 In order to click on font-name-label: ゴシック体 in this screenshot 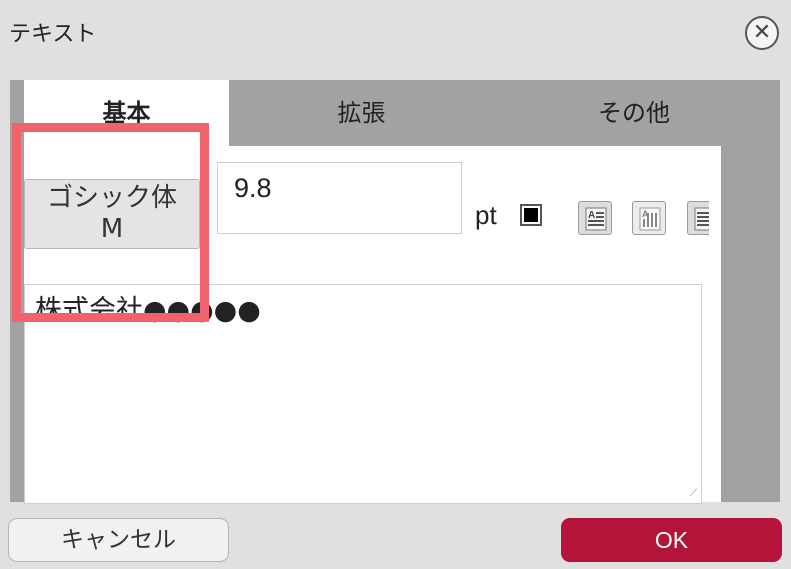, I will do `click(111, 198)`.